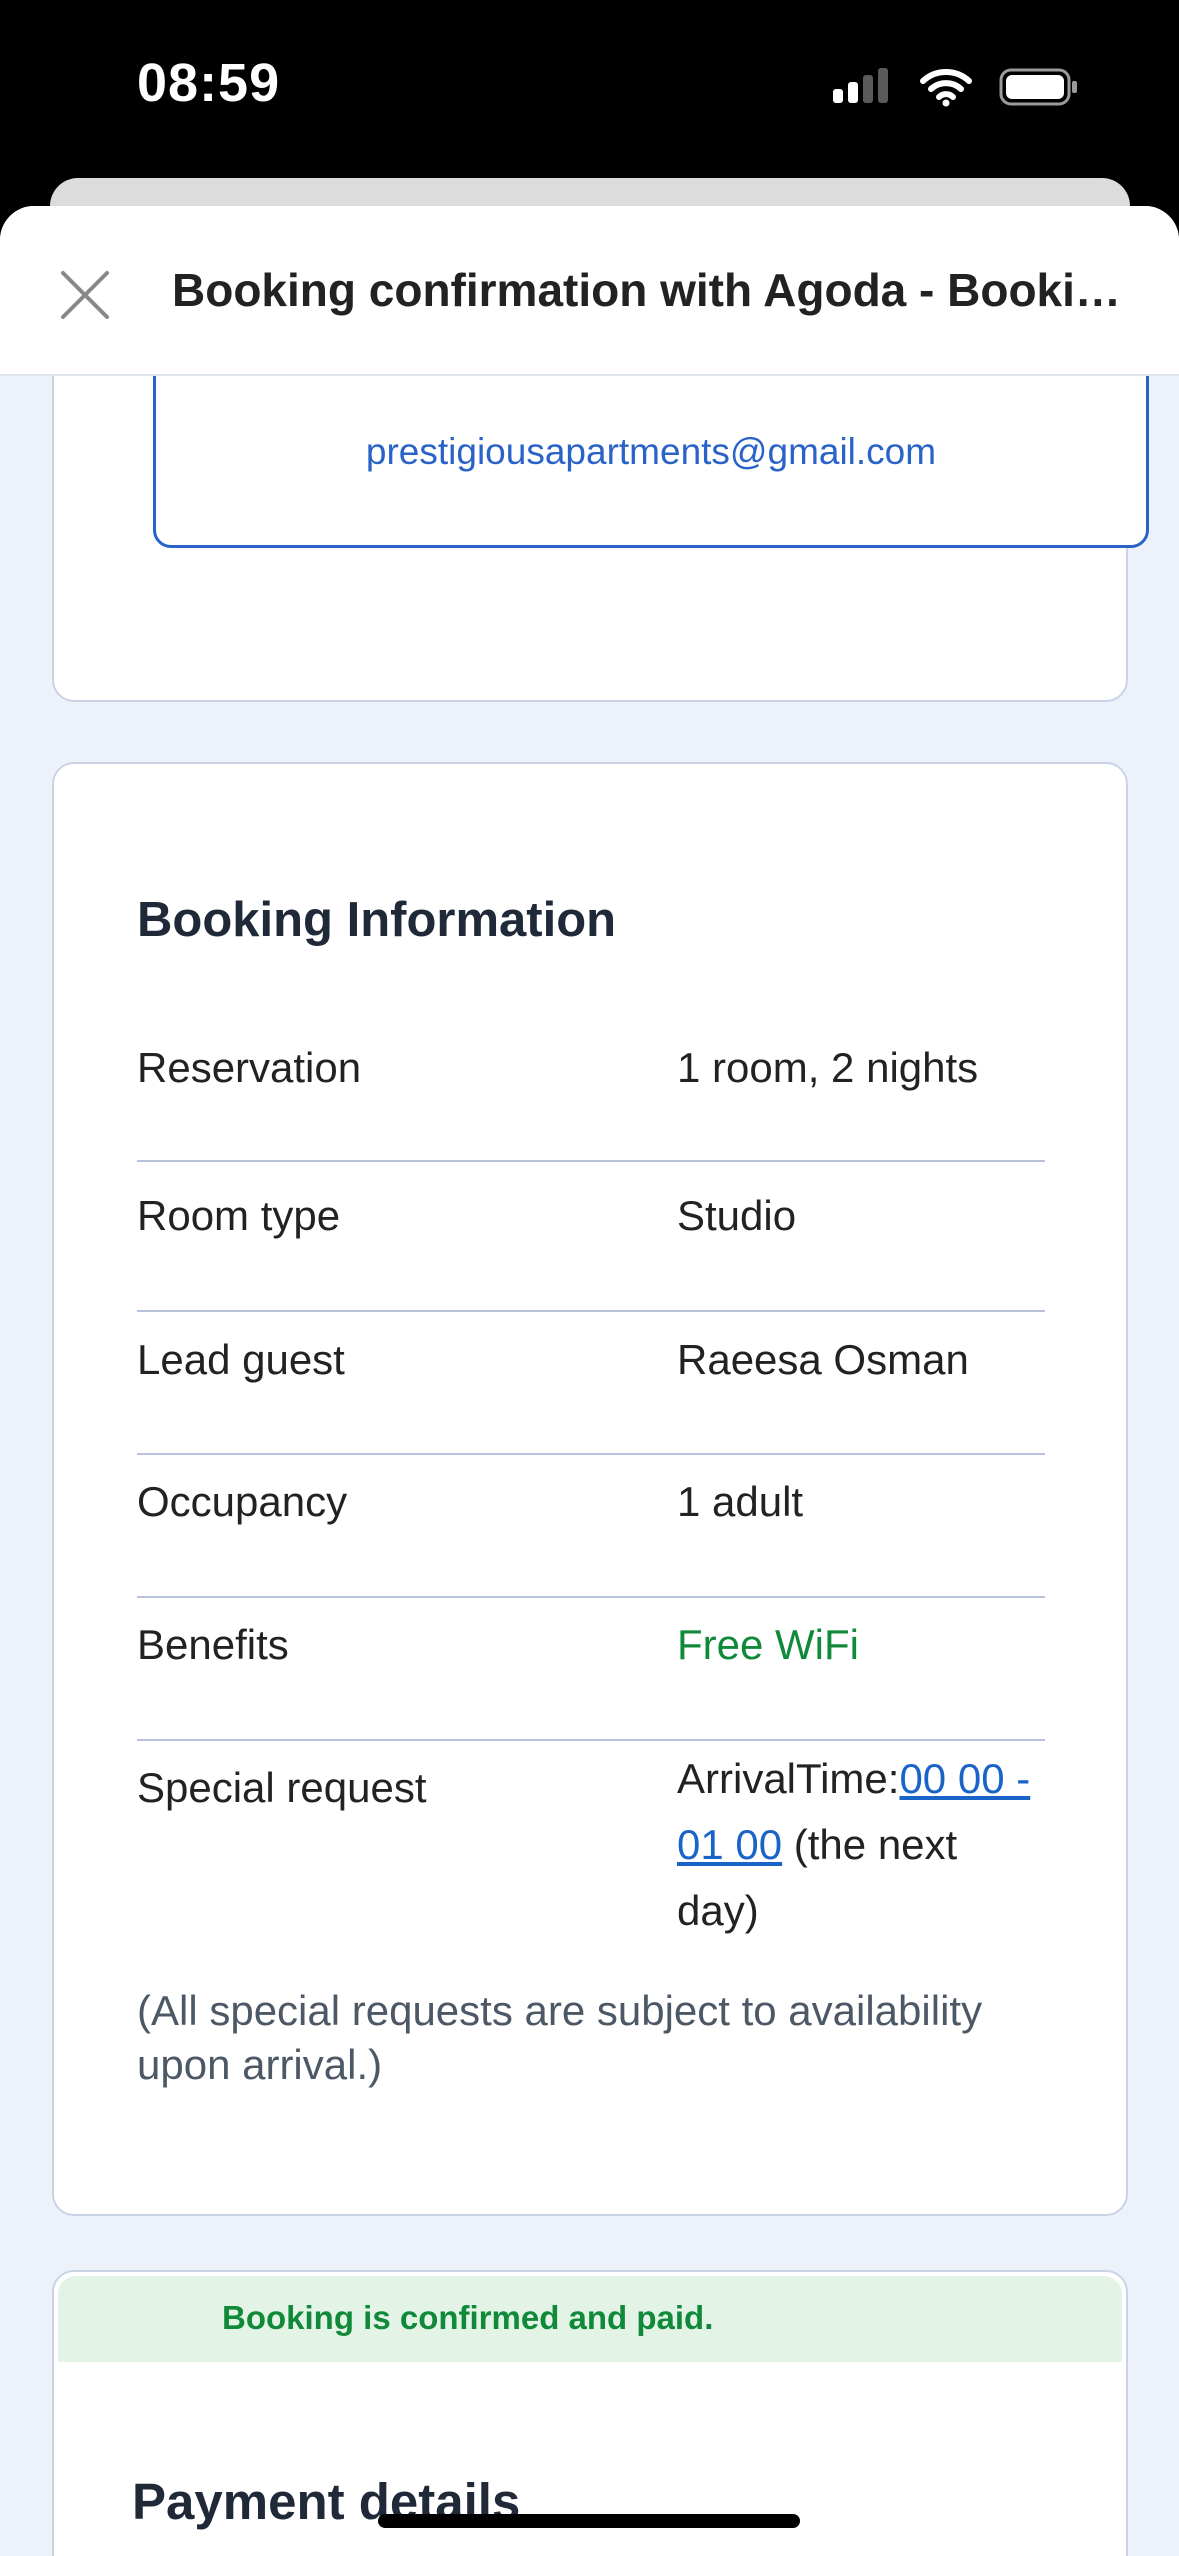 Image resolution: width=1179 pixels, height=2556 pixels. Describe the element at coordinates (1038, 87) in the screenshot. I see `battery-icon` at that location.